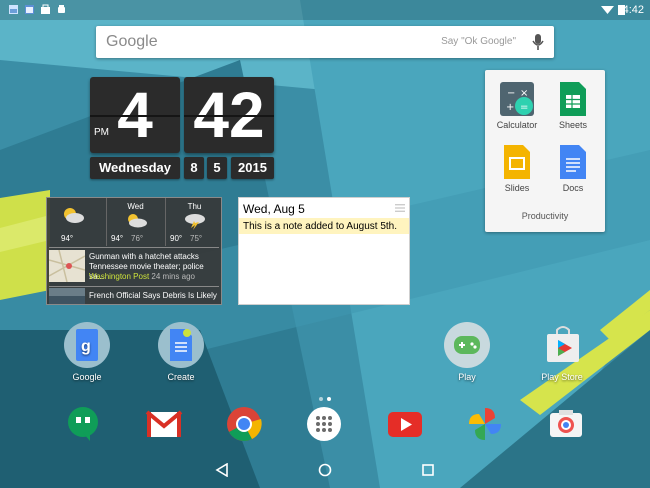  I want to click on app-play: Play, so click(467, 352).